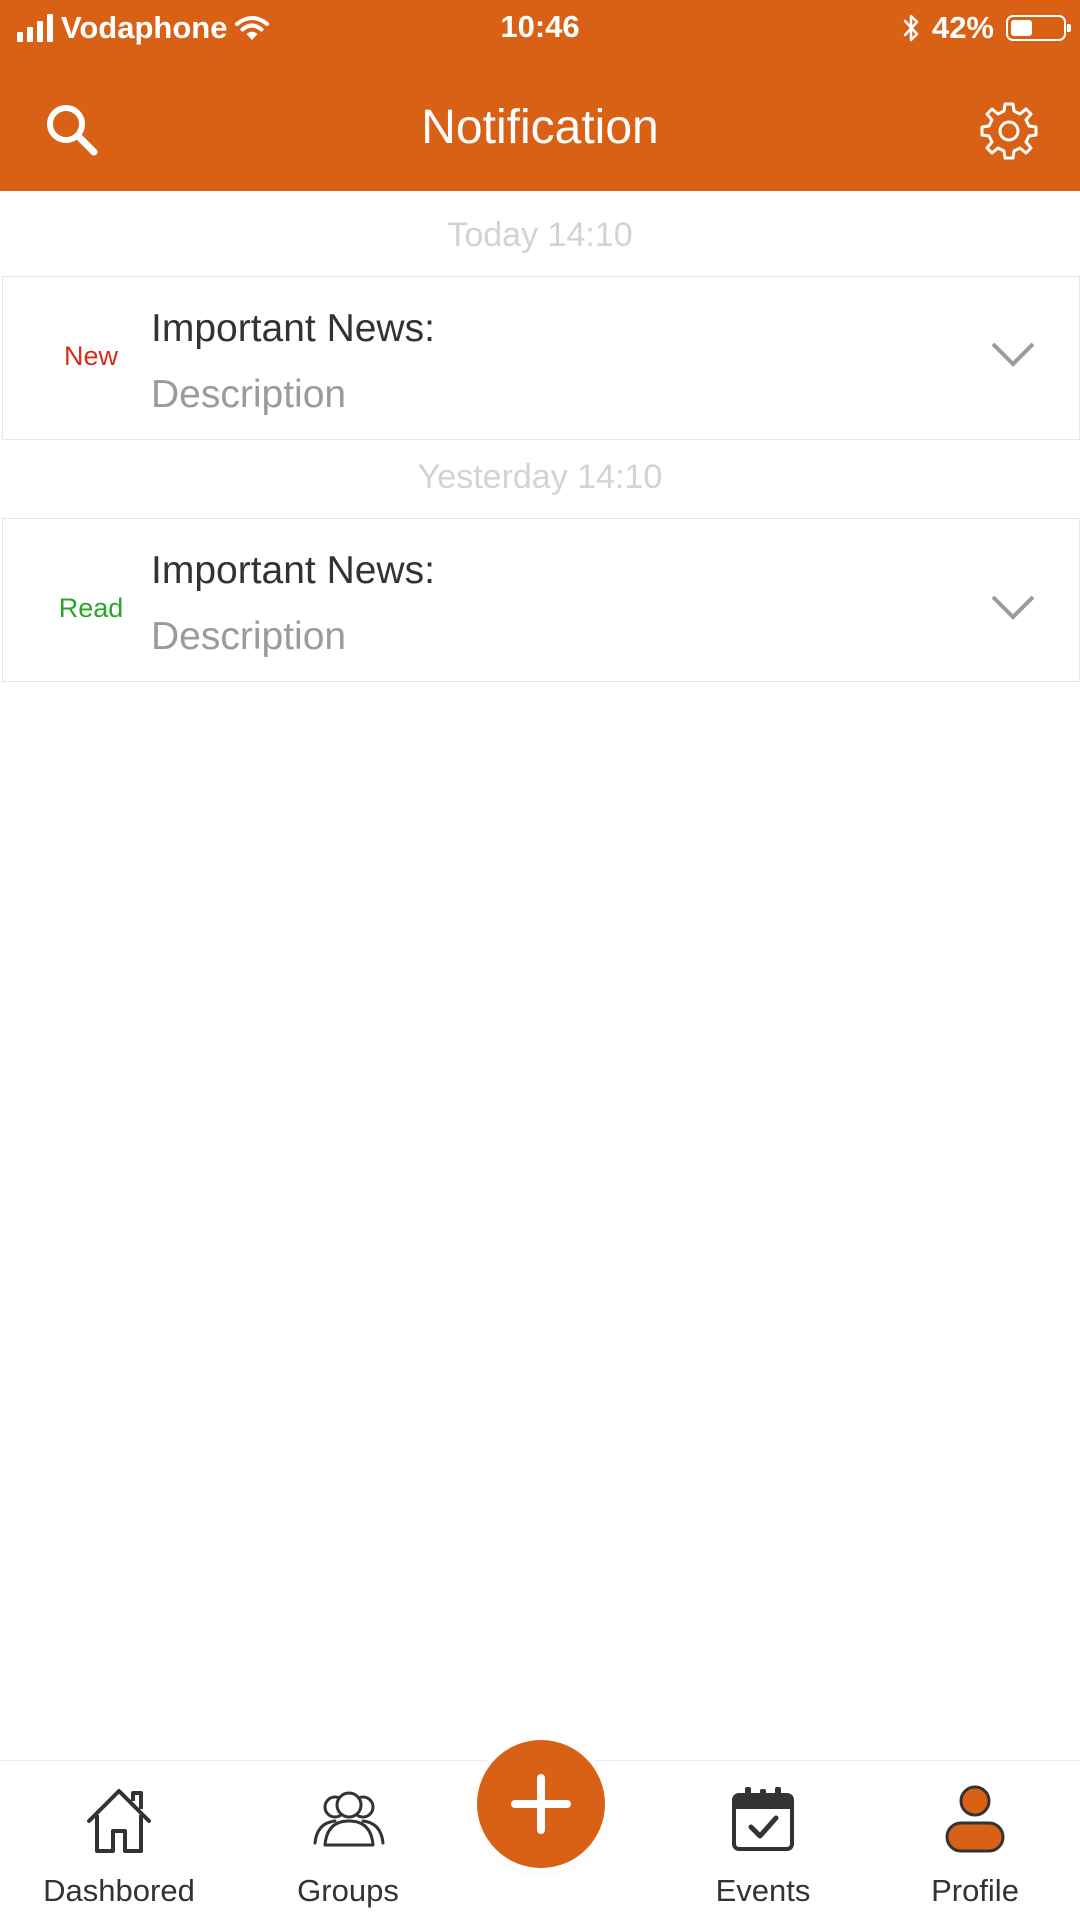 The width and height of the screenshot is (1080, 1920). Describe the element at coordinates (541, 358) in the screenshot. I see `notification-card: New Important News: Description` at that location.